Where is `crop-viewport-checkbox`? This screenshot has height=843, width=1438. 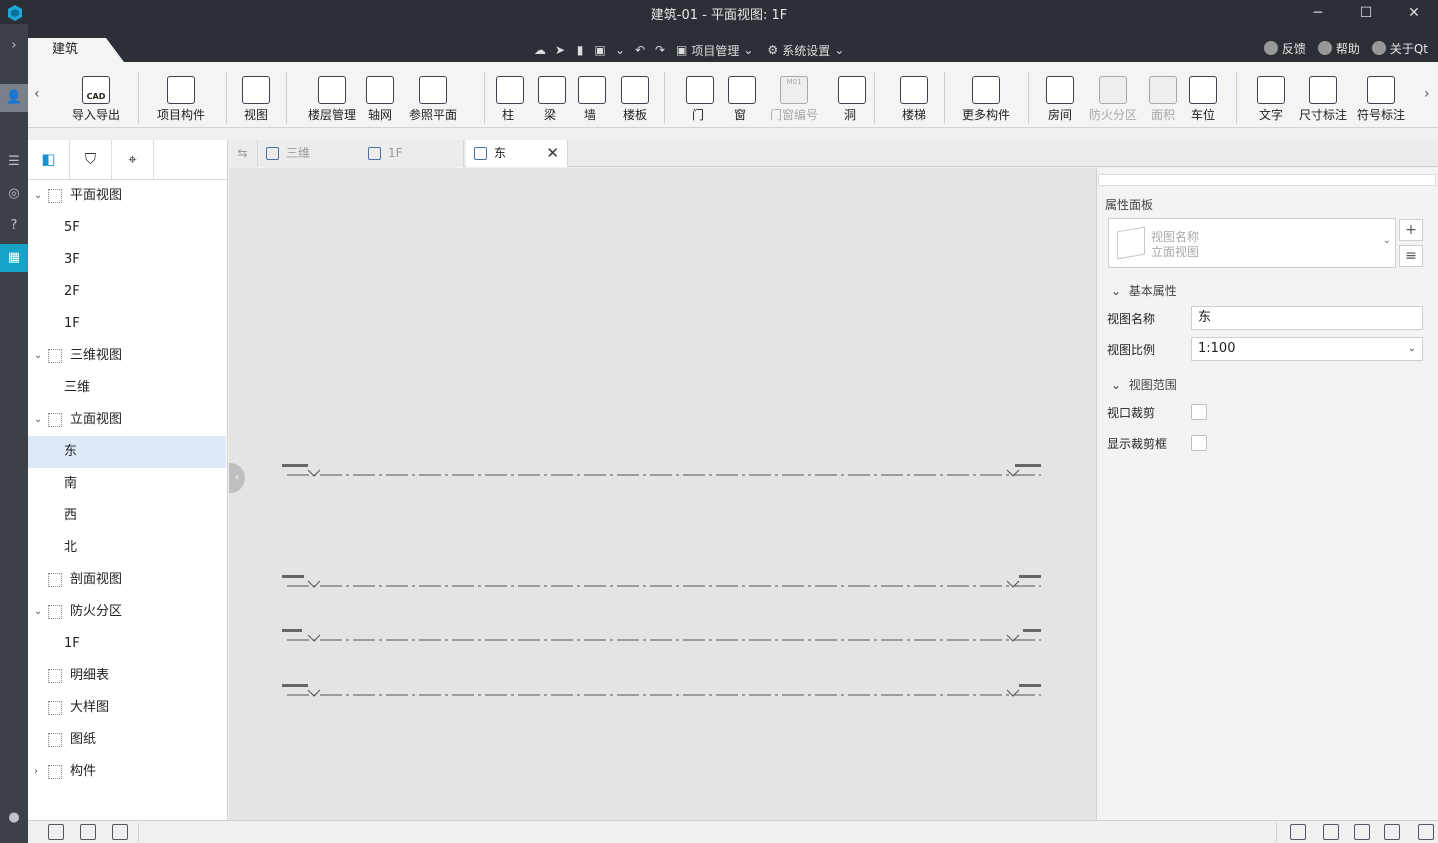 crop-viewport-checkbox is located at coordinates (1199, 412).